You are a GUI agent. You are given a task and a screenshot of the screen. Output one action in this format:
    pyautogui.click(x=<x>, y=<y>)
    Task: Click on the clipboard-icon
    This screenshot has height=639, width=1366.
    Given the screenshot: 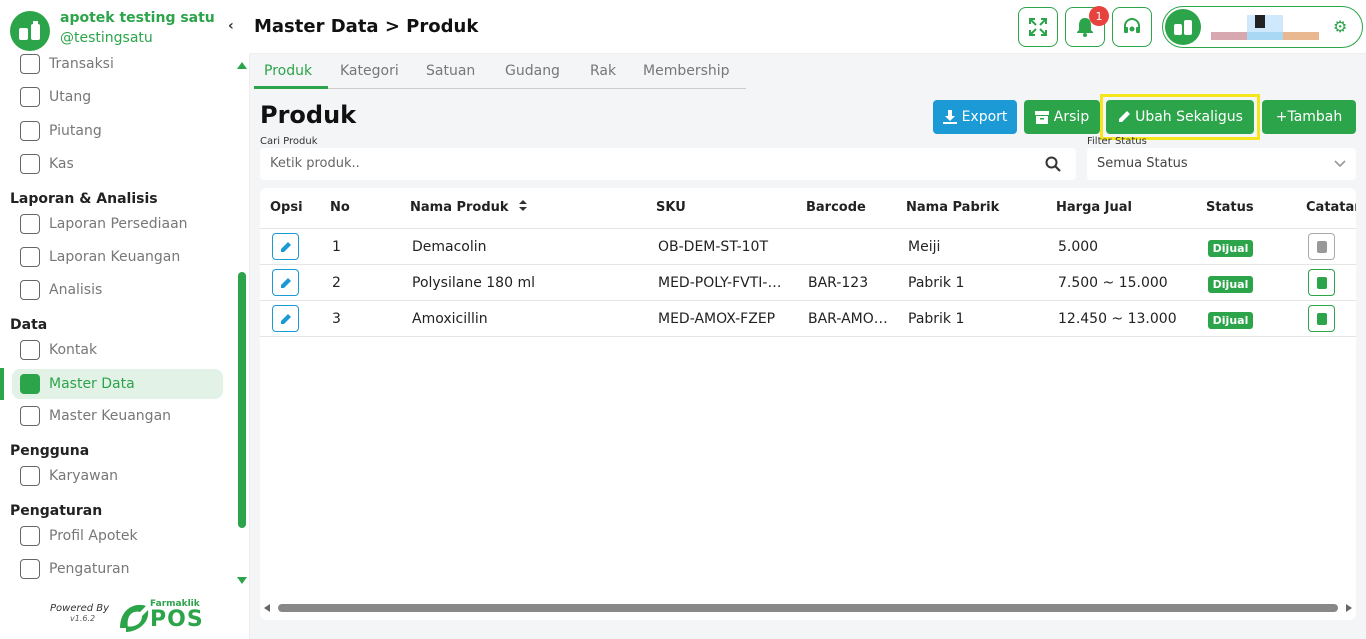 What is the action you would take?
    pyautogui.click(x=30, y=257)
    